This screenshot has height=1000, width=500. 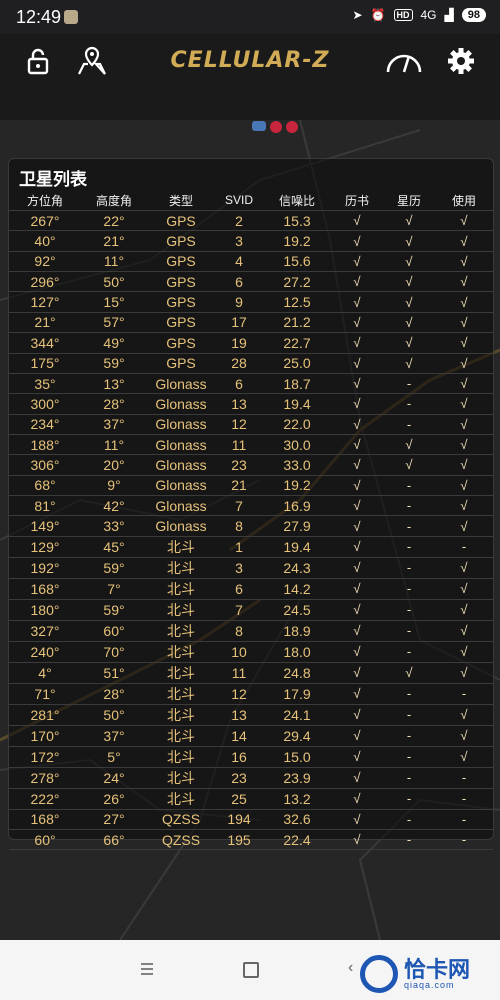 I want to click on lock-icon, so click(x=38, y=61).